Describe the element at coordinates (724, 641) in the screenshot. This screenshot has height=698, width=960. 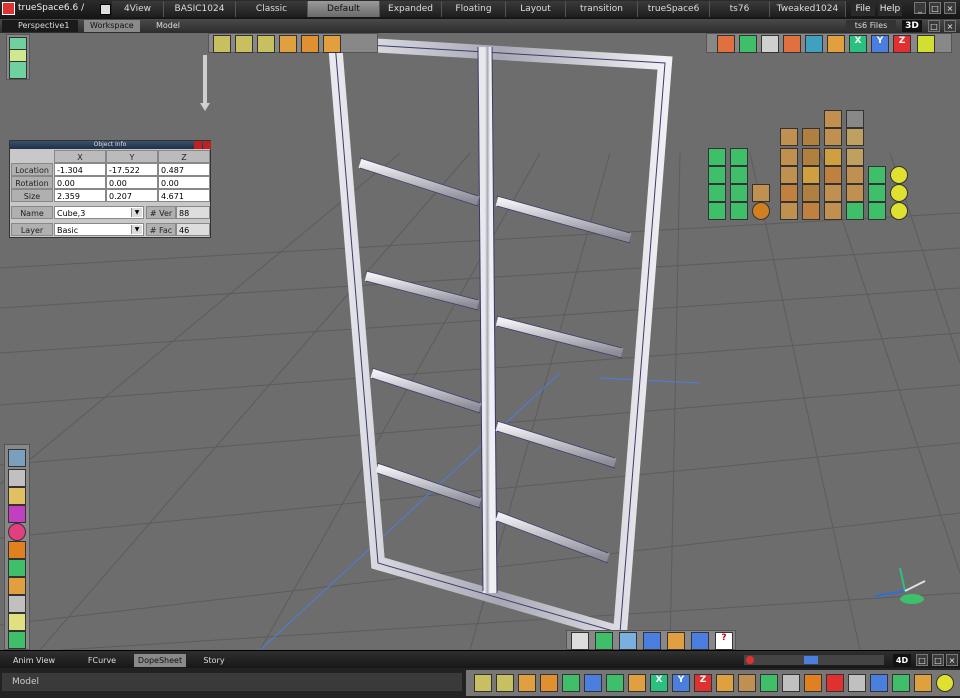
I see `help-icon: ?` at that location.